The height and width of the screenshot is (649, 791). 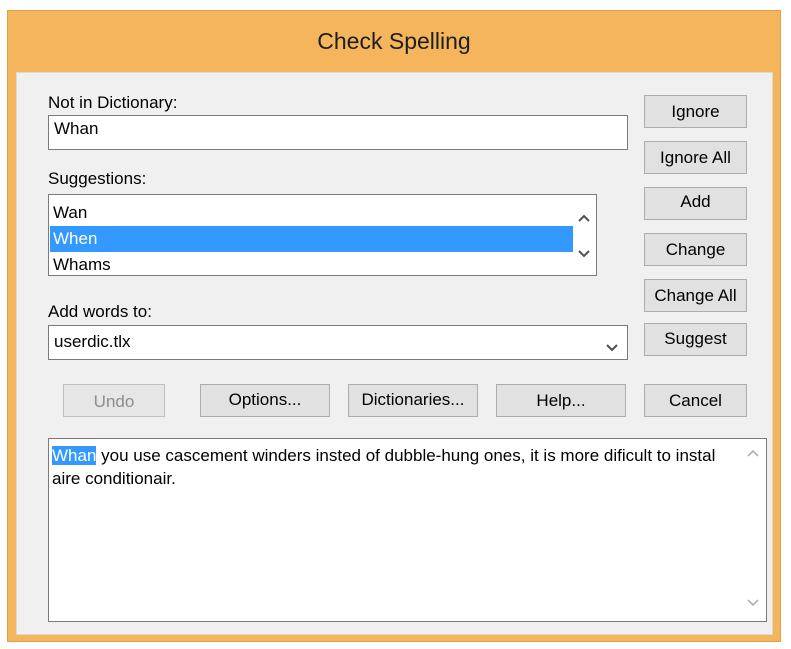 What do you see at coordinates (338, 342) in the screenshot?
I see `add-words-to-dropdown: userdic.tlx` at bounding box center [338, 342].